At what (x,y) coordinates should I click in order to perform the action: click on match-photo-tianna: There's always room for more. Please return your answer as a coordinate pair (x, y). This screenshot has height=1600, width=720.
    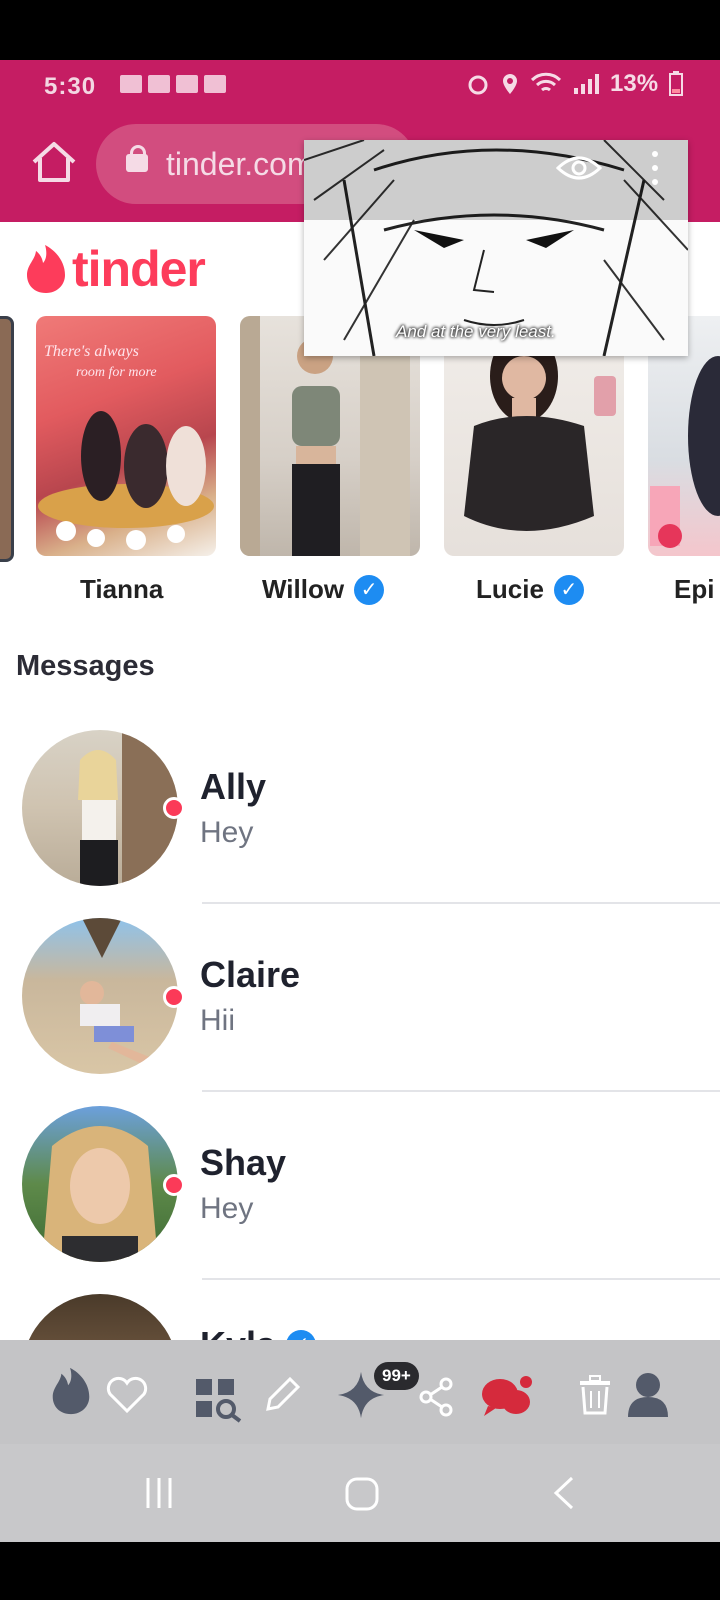
    Looking at the image, I should click on (126, 446).